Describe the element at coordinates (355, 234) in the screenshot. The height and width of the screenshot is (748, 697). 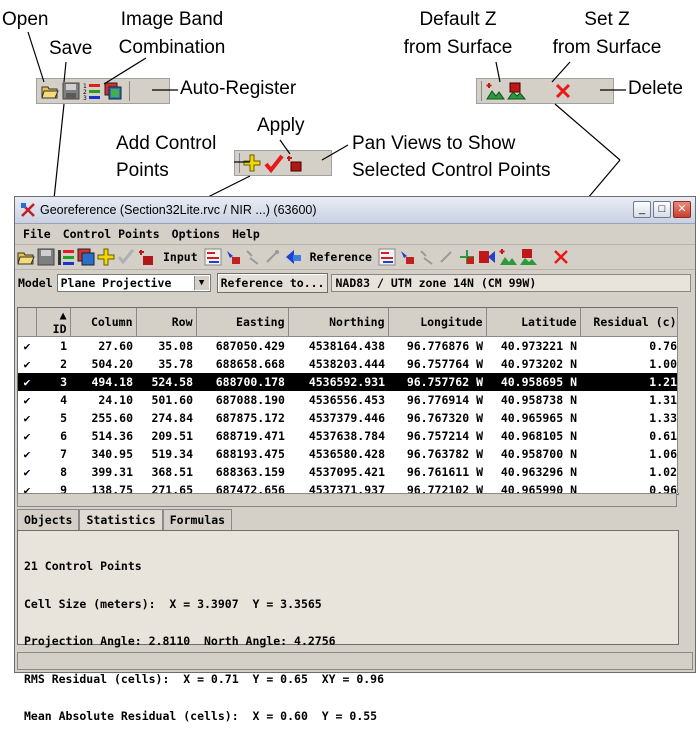
I see `menu-bar: File Control Points Options Help` at that location.